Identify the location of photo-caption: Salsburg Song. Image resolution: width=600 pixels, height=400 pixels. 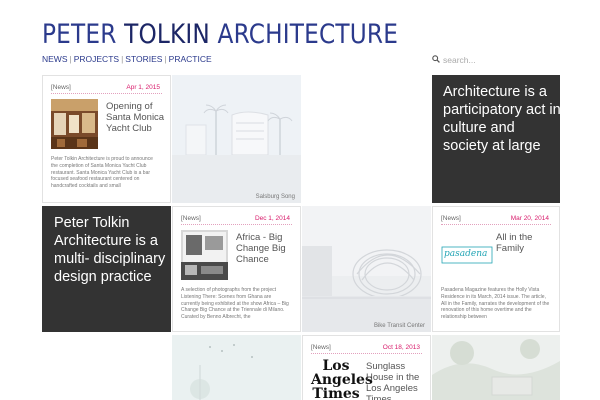
(275, 197).